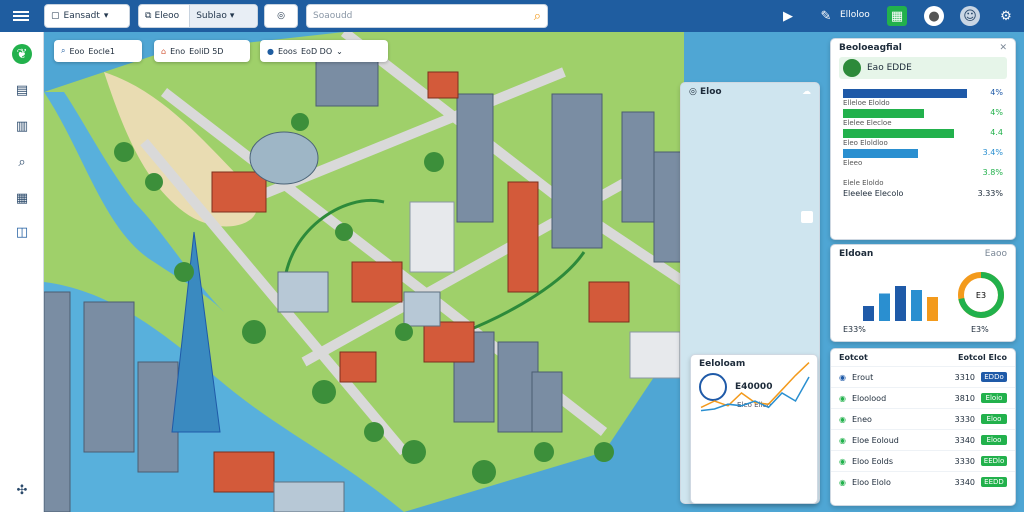 The width and height of the screenshot is (1024, 512). What do you see at coordinates (755, 394) in the screenshot?
I see `trend-series-line` at bounding box center [755, 394].